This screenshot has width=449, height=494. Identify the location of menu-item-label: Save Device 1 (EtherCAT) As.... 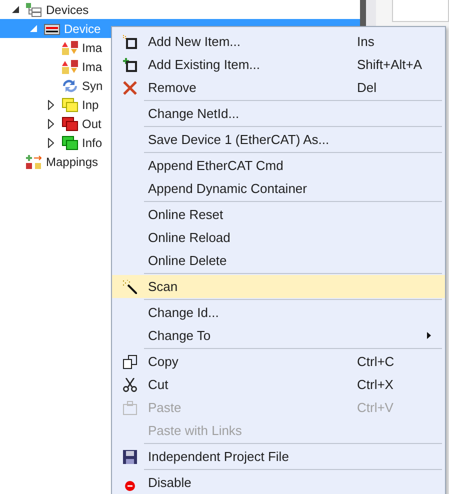
(239, 139).